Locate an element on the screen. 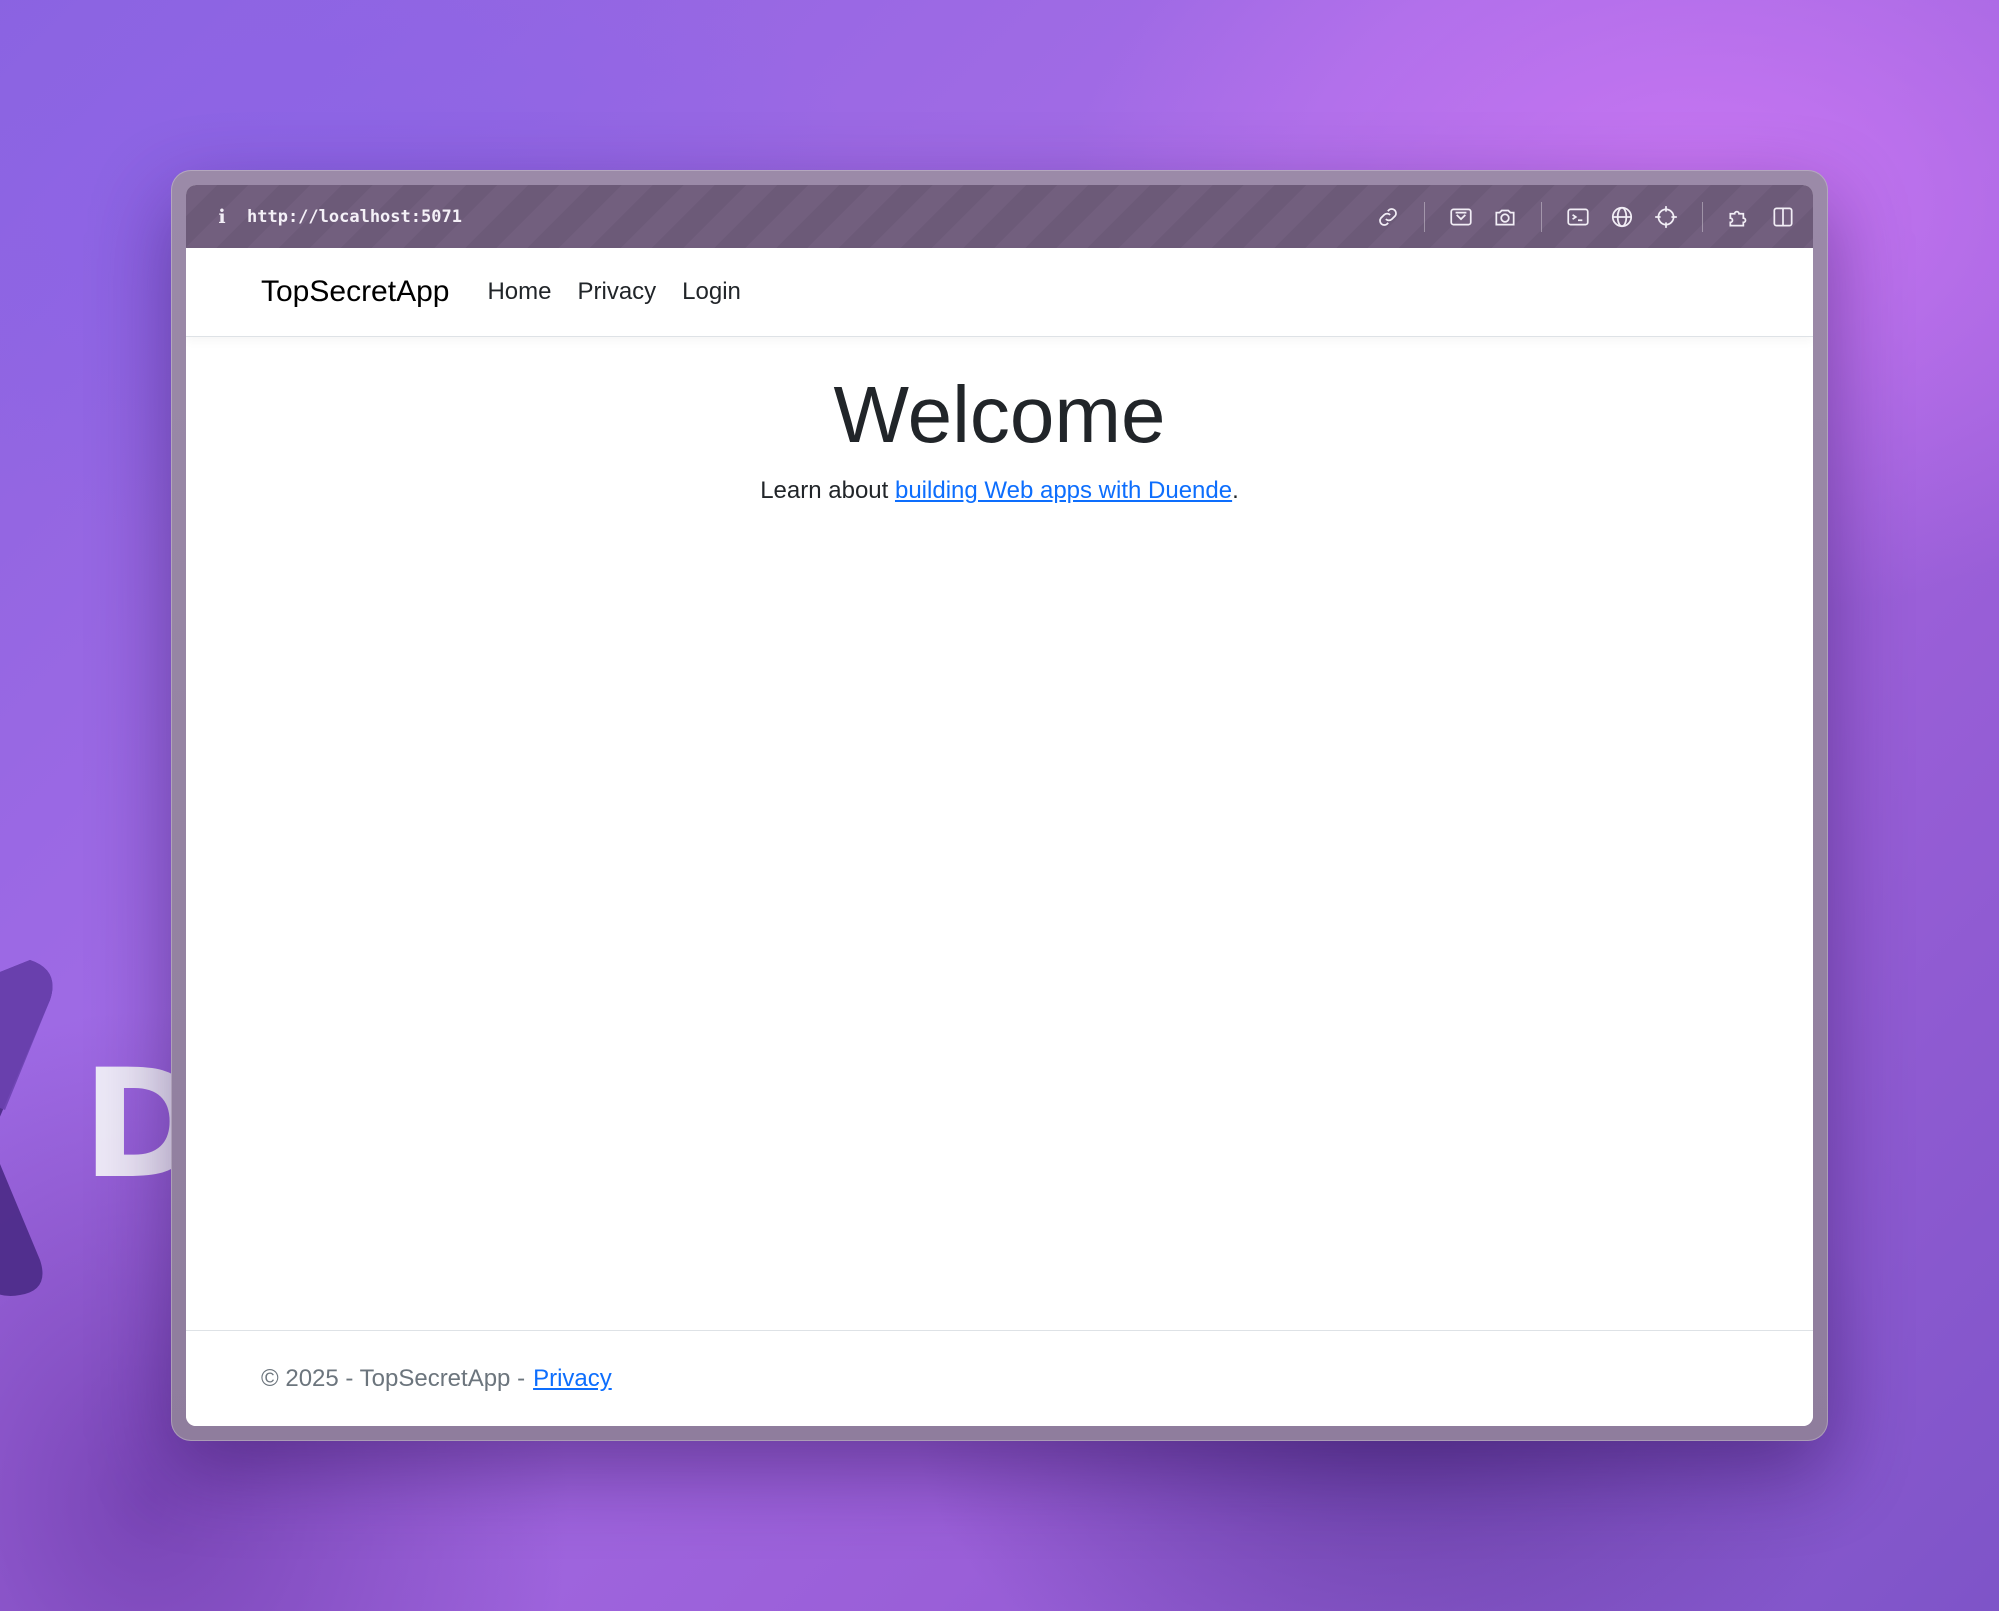 This screenshot has height=1611, width=1999. browser-toolbar: i http://localhost:5071 is located at coordinates (999, 216).